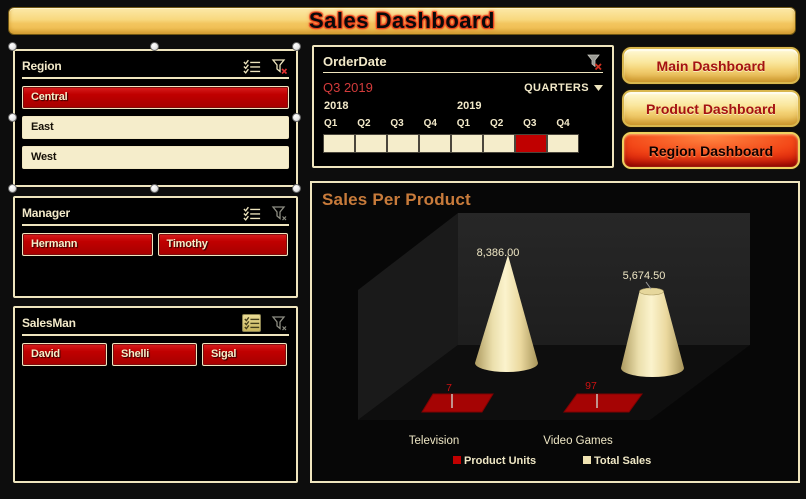 Image resolution: width=806 pixels, height=499 pixels. Describe the element at coordinates (435, 143) in the screenshot. I see `timeline-tile-q4-2018` at that location.